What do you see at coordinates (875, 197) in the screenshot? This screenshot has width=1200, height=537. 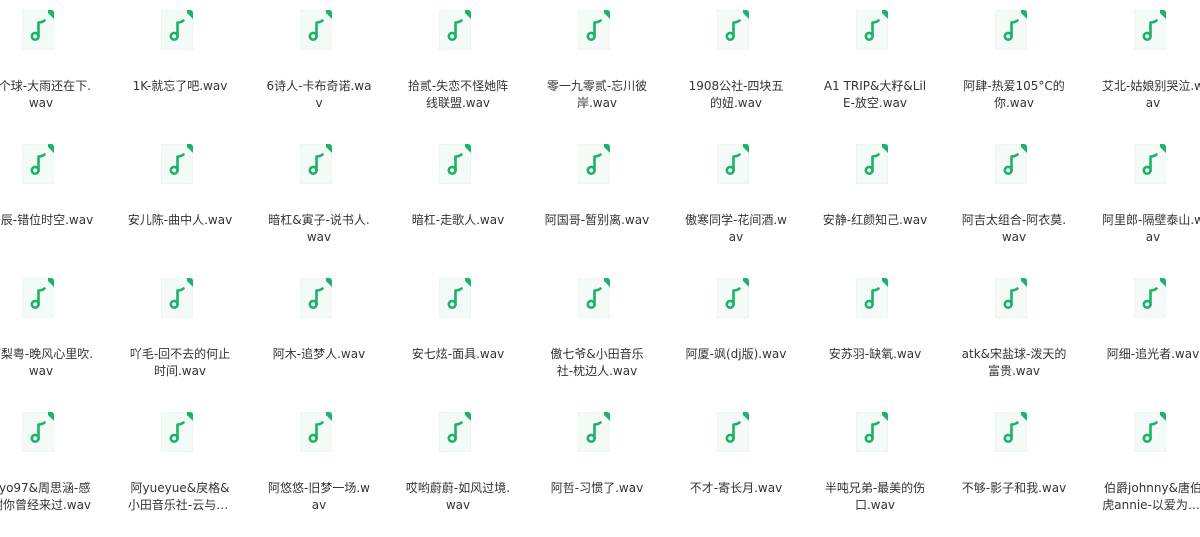 I see `file-item: 安静-红颜知己.wav` at bounding box center [875, 197].